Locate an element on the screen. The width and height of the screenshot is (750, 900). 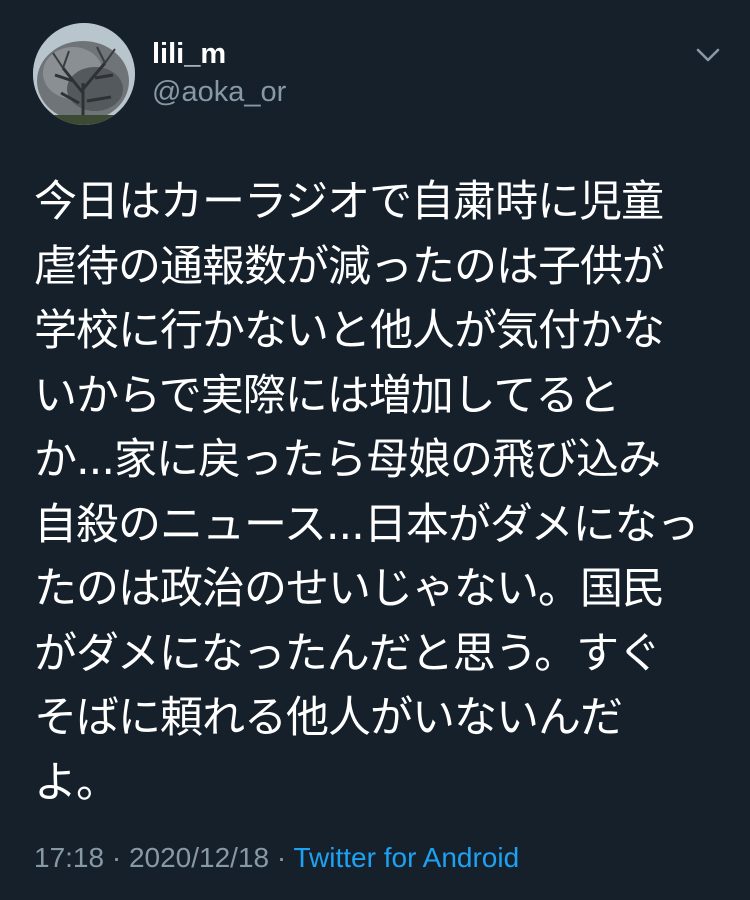
tweet-date: 2020/12/18 is located at coordinates (199, 857).